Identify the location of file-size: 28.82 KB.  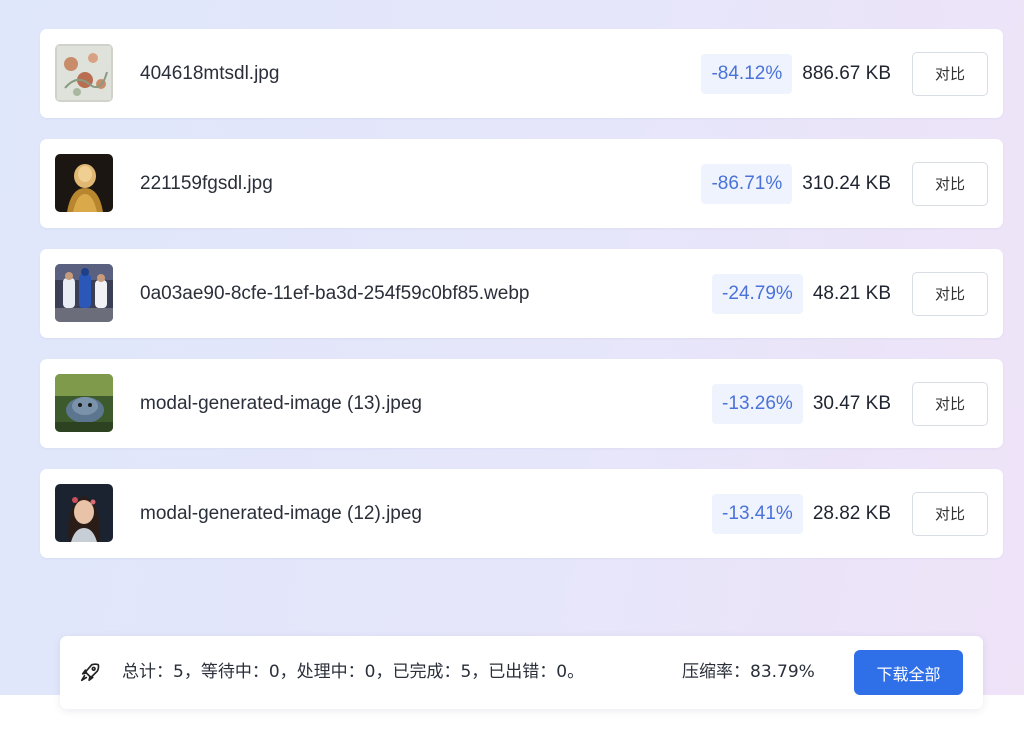
(851, 513).